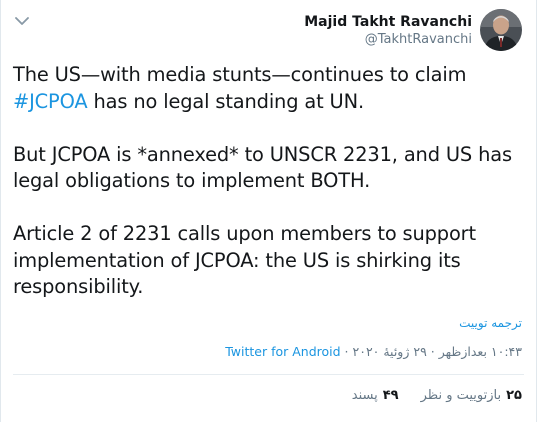 This screenshot has width=537, height=422. I want to click on retweets-count: ۲۵, so click(514, 395).